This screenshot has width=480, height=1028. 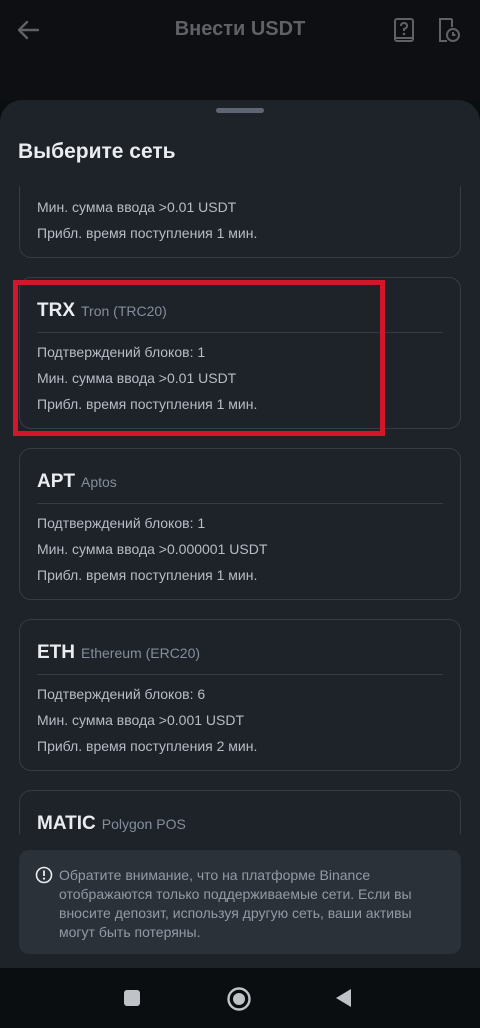 I want to click on triangle-back-icon, so click(x=344, y=998).